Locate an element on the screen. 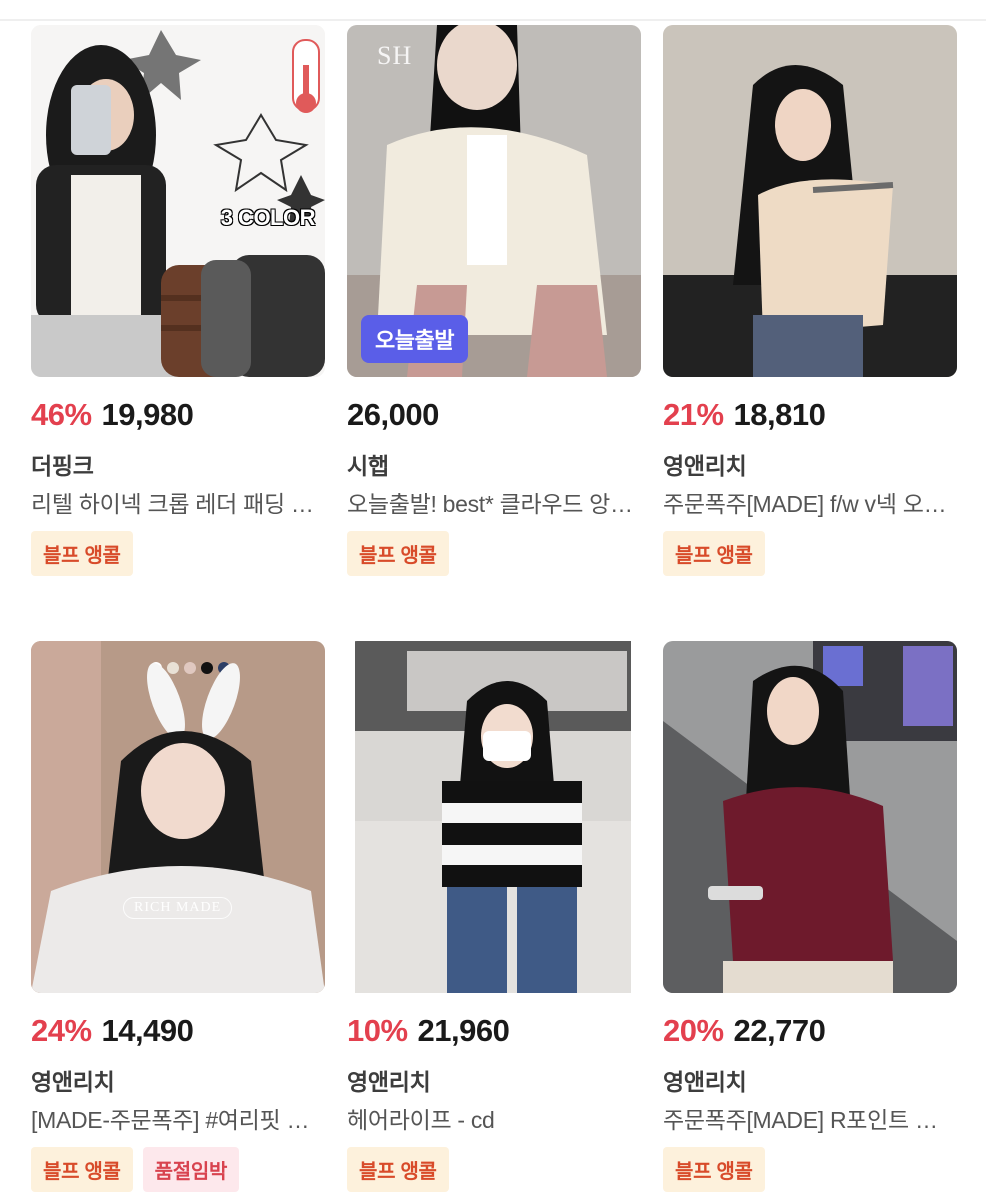  product-photo-ribbed-tee is located at coordinates (178, 817).